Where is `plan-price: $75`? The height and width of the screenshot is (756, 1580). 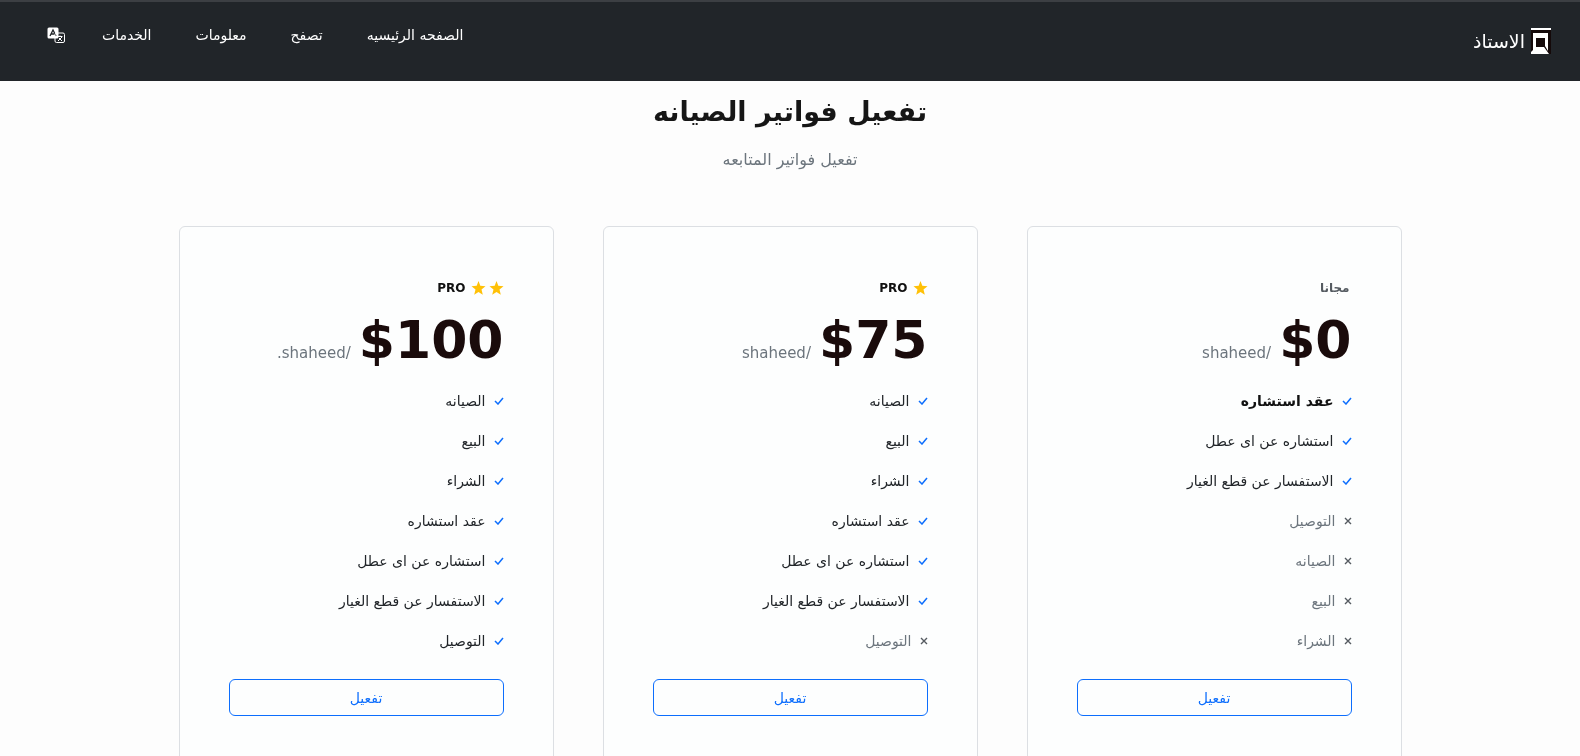 plan-price: $75 is located at coordinates (873, 340).